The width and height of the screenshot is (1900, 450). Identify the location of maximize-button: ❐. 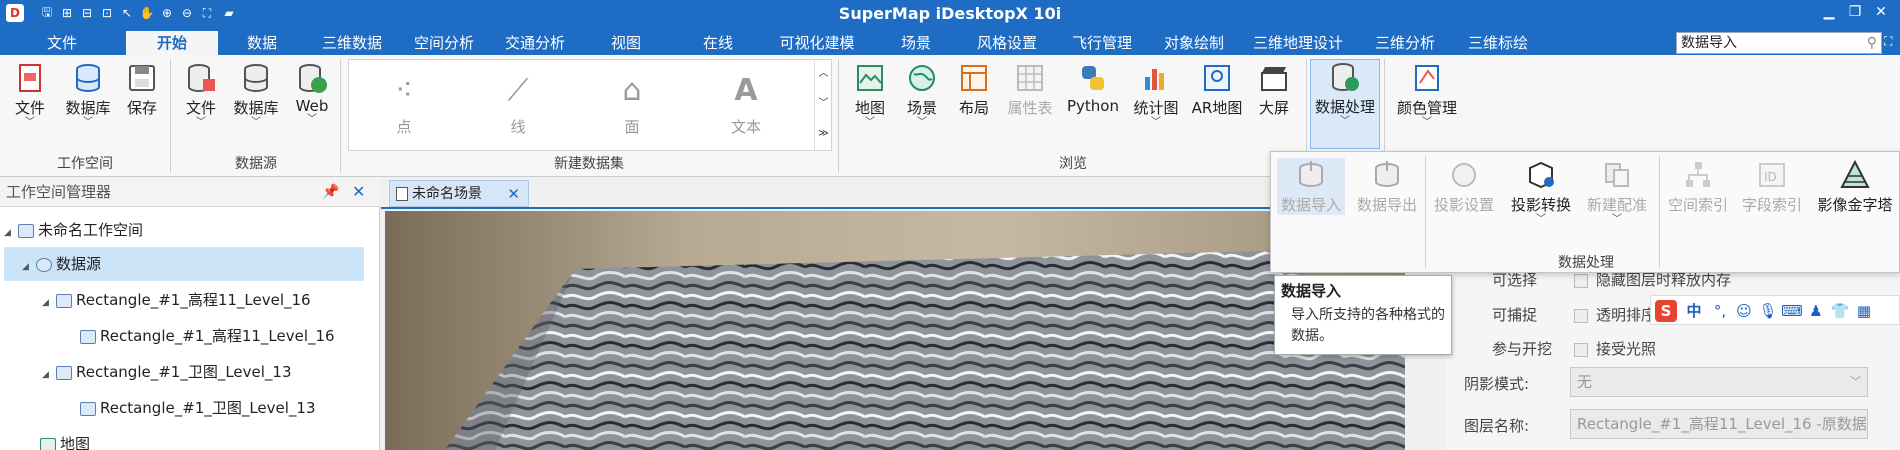
(1855, 14).